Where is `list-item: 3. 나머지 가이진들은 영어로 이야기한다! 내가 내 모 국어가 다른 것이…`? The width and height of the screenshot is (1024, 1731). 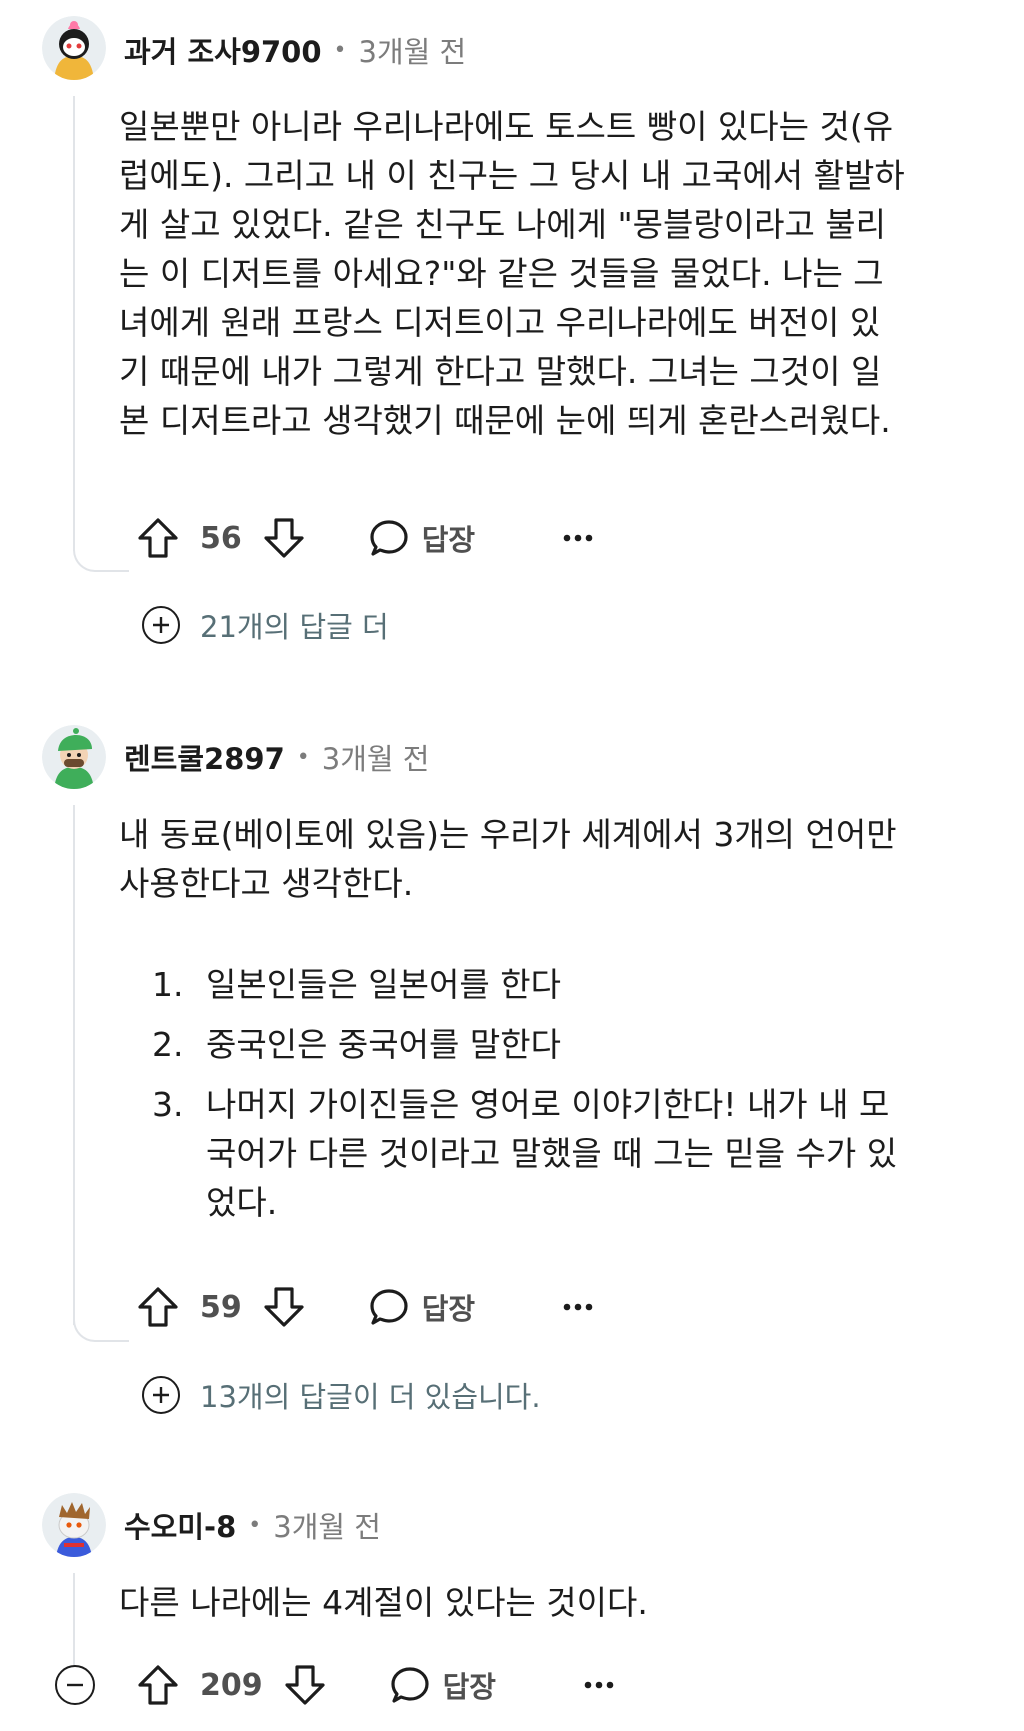 list-item: 3. 나머지 가이진들은 영어로 이야기한다! 내가 내 모 국어가 다른 것이… is located at coordinates (567, 1153).